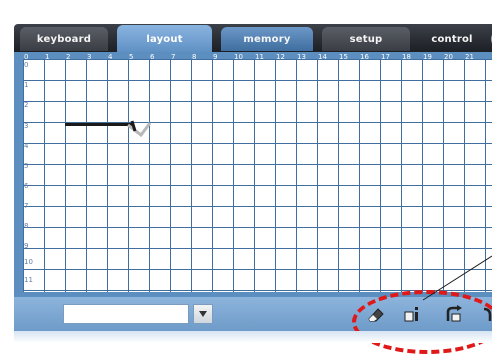  What do you see at coordinates (131, 57) in the screenshot?
I see `column-label: 5` at bounding box center [131, 57].